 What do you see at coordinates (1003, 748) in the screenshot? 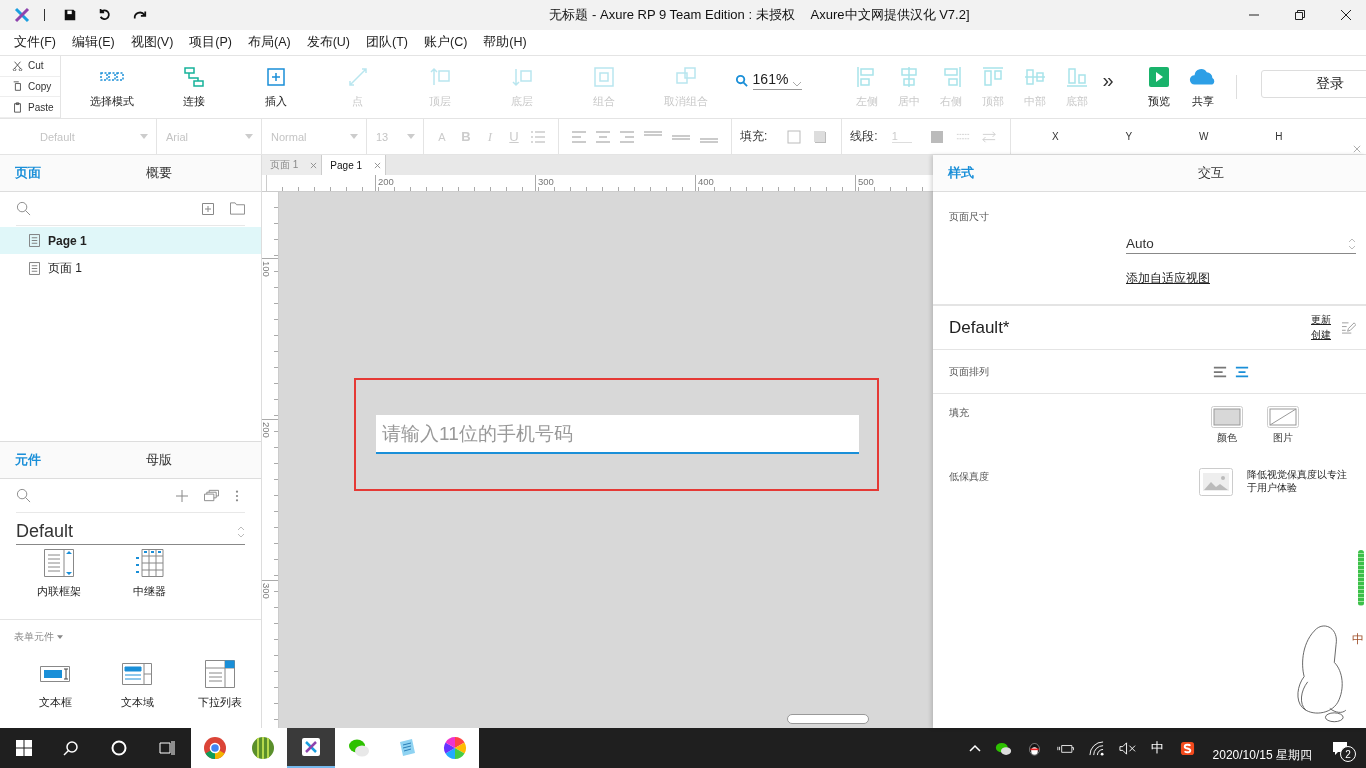
I see `chat-icon` at bounding box center [1003, 748].